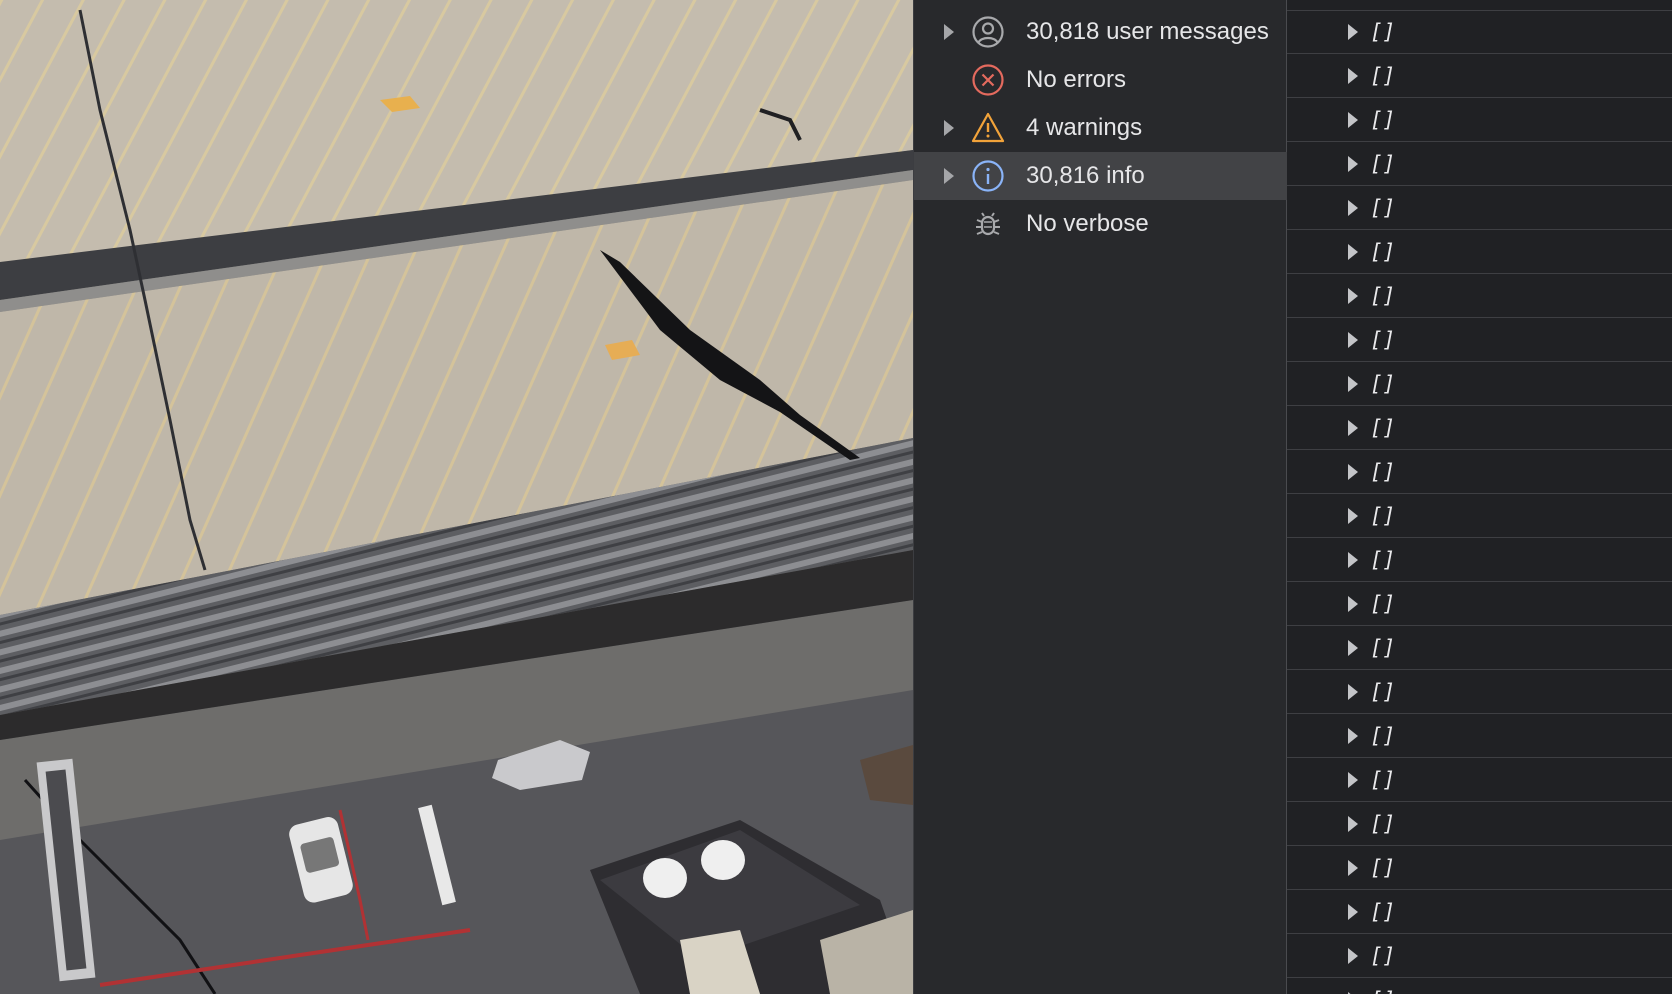  What do you see at coordinates (988, 32) in the screenshot?
I see `user-circle-icon` at bounding box center [988, 32].